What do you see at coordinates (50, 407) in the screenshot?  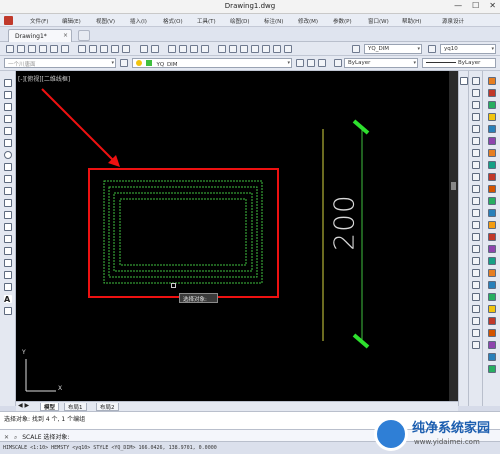 I see `tab-model: 模型` at bounding box center [50, 407].